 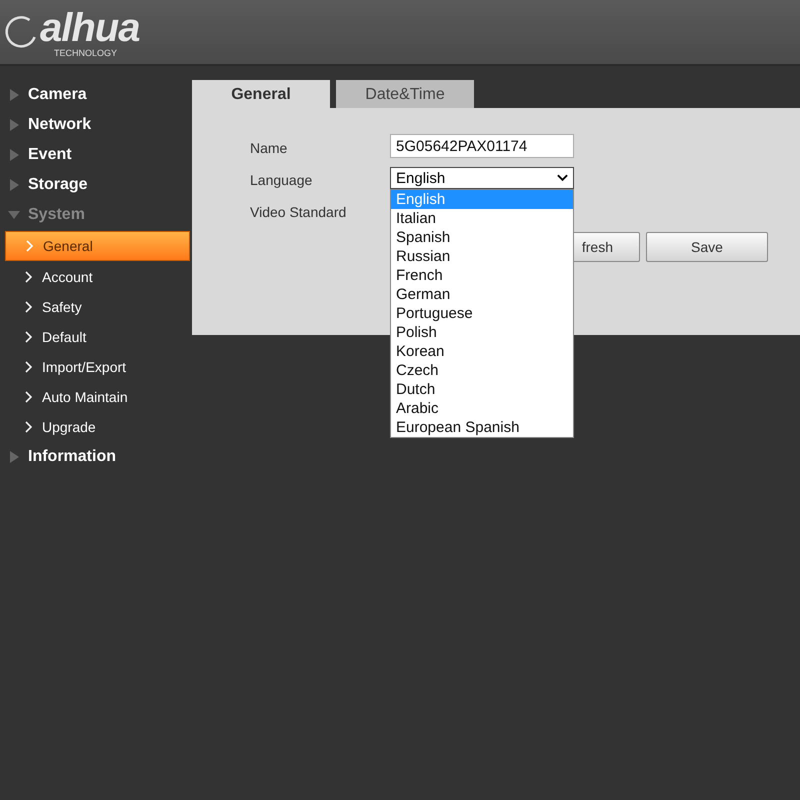 I want to click on dropdown-option: Dutch, so click(x=482, y=389).